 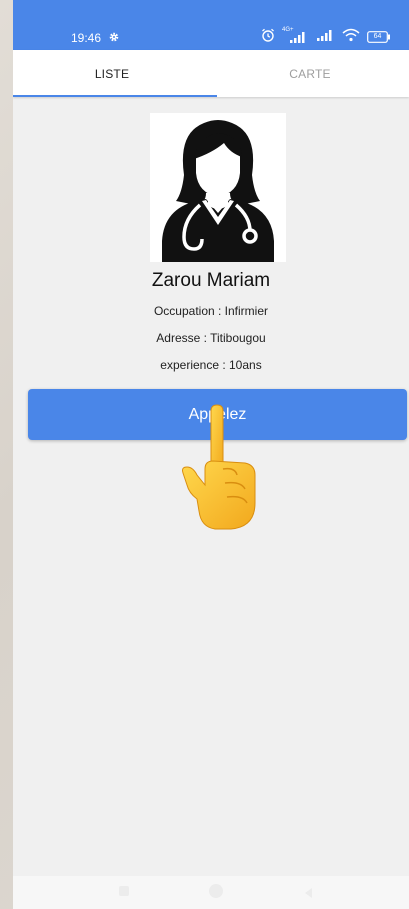 I want to click on occupation-text: Occupation : Infirmier, so click(x=211, y=311).